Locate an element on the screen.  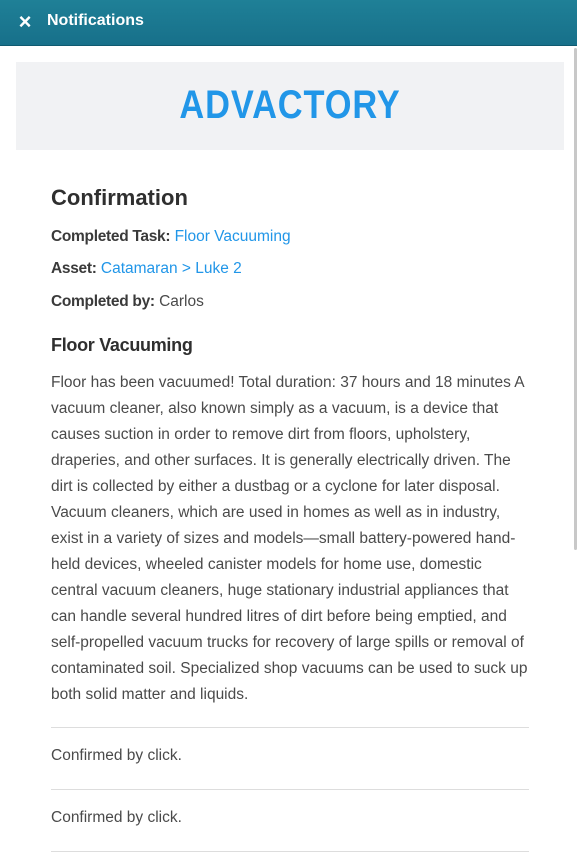
asset-link: Catamaran > Luke 2 is located at coordinates (171, 268).